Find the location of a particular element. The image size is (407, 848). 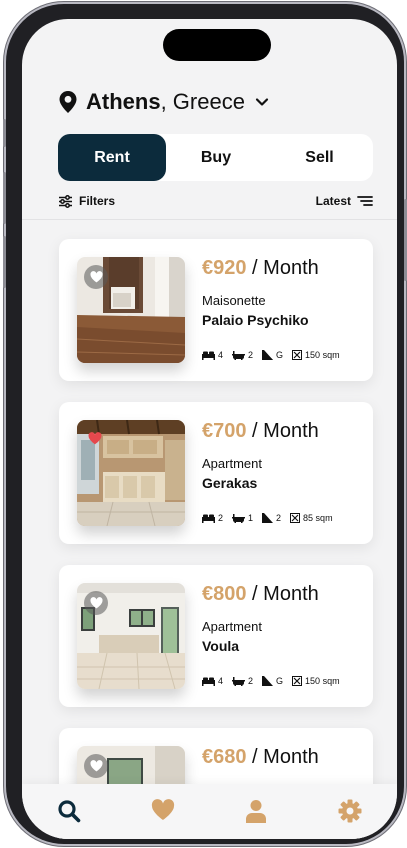

listing-price: €700 / Month is located at coordinates (260, 431).